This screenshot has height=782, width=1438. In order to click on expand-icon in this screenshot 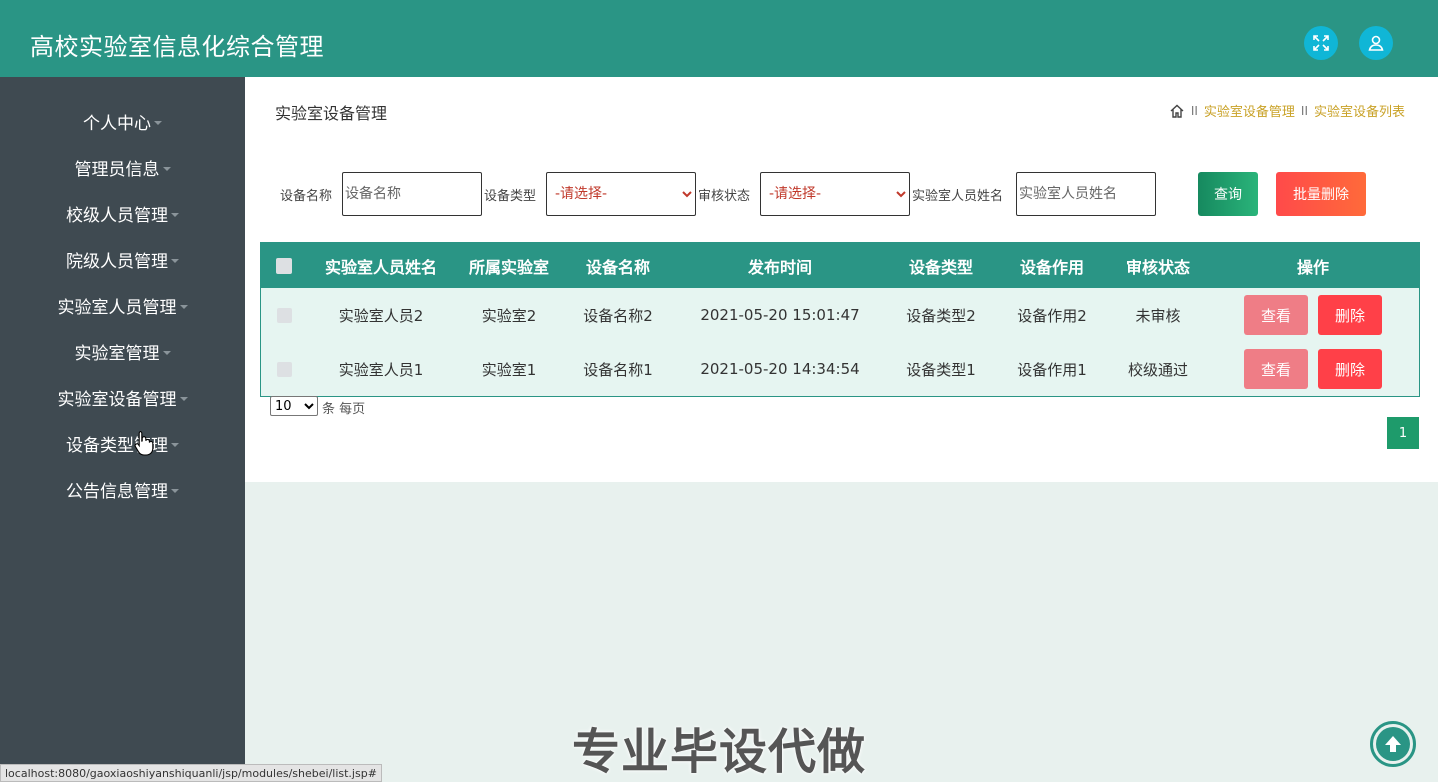, I will do `click(1321, 43)`.